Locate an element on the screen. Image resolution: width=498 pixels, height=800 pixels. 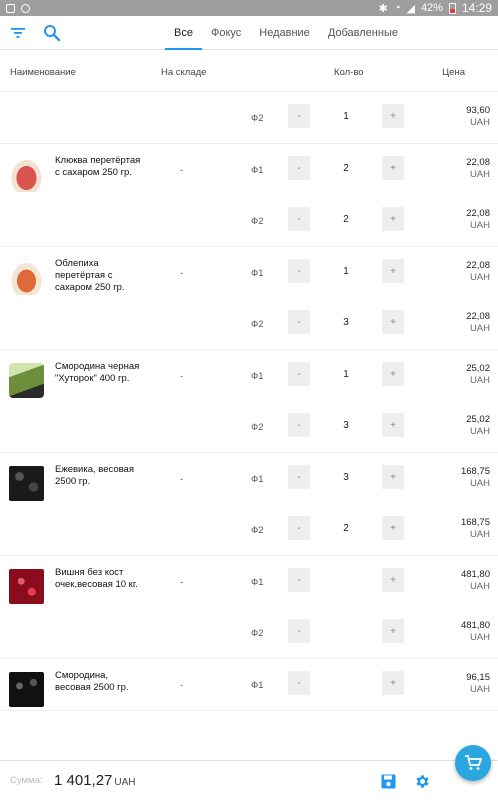
col-qty-header: Кол-во is located at coordinates (349, 72).